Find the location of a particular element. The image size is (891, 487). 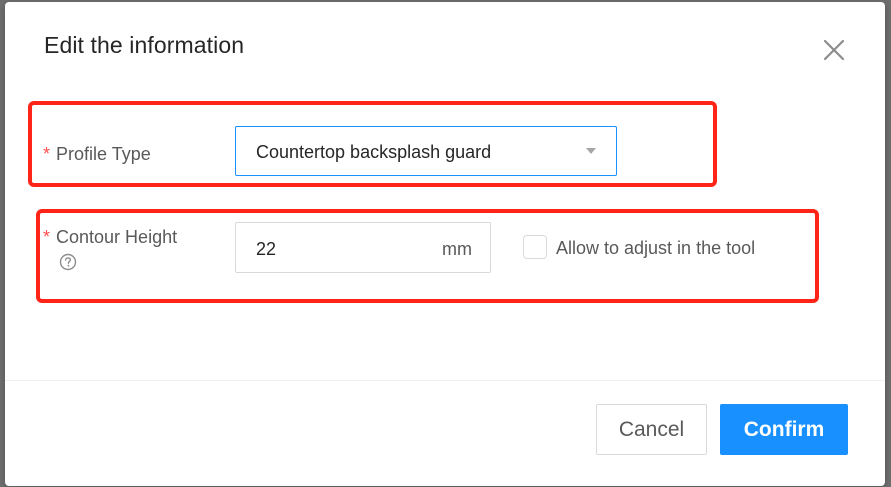

allow-adjust-checkbox is located at coordinates (535, 247).